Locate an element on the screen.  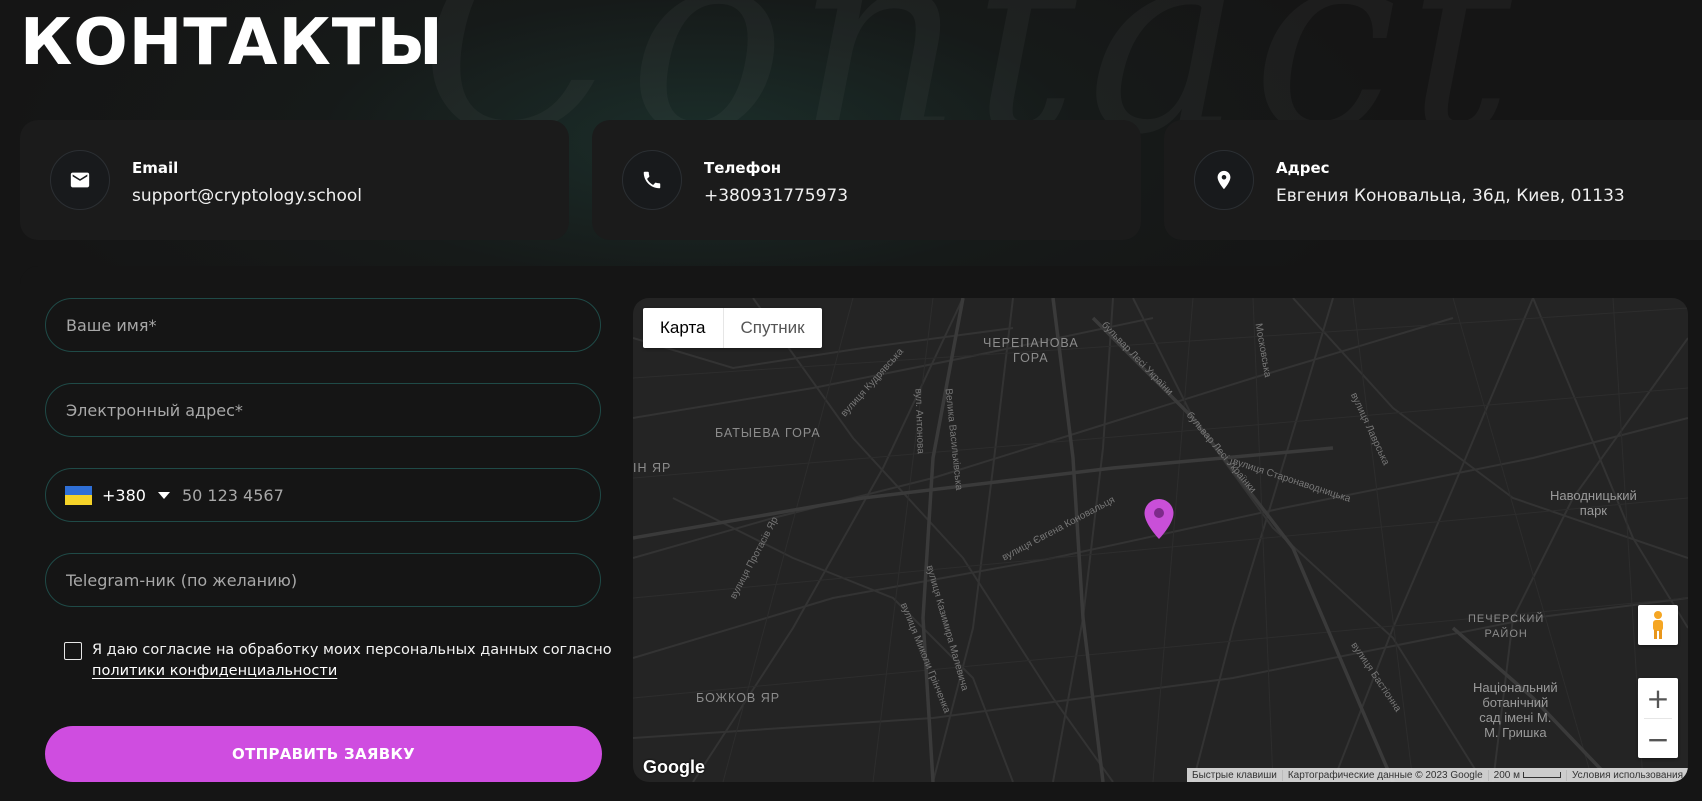
email-card: Email support@cryptology.school is located at coordinates (294, 180).